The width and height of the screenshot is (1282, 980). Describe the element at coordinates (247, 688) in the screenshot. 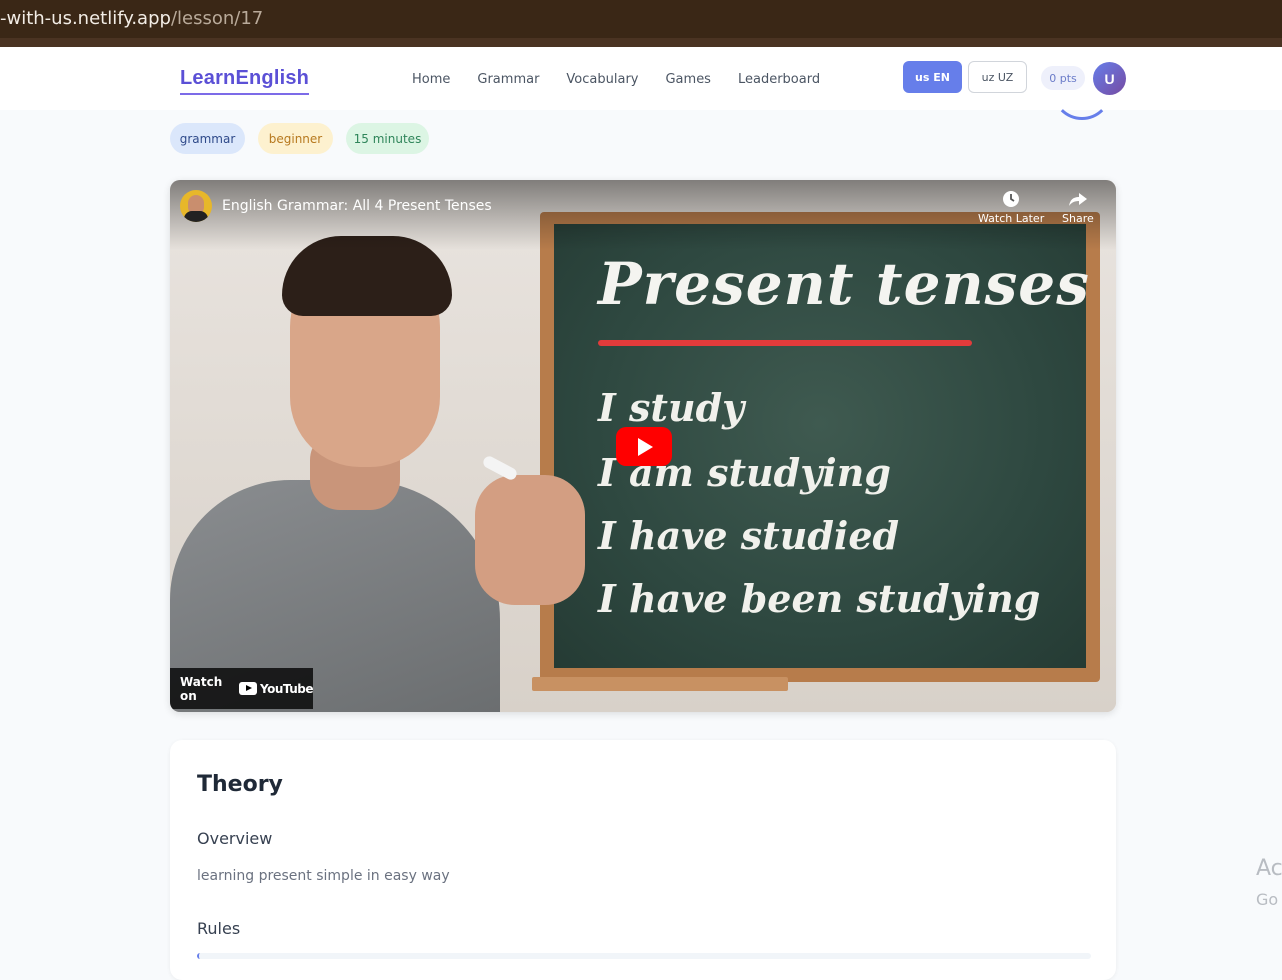

I see `youtube-play-icon` at that location.